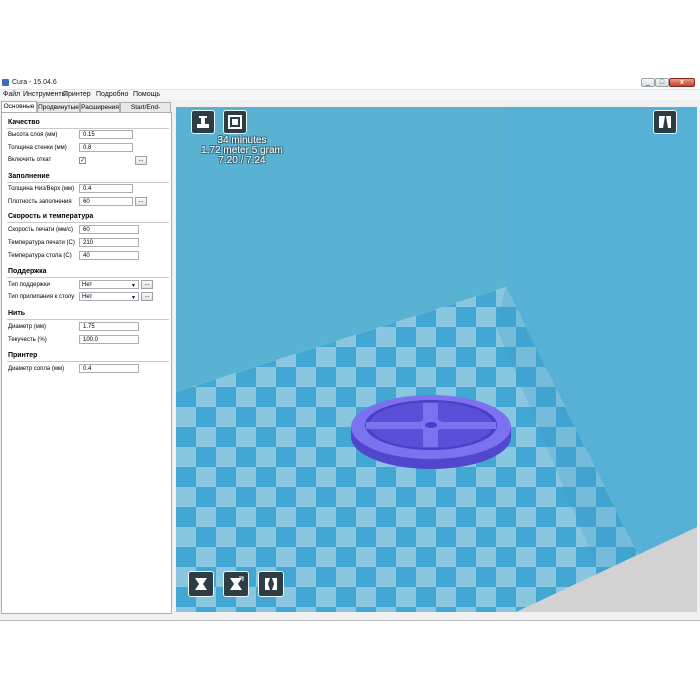 This screenshot has height=700, width=700. Describe the element at coordinates (665, 122) in the screenshot. I see `view-mode-icon` at that location.